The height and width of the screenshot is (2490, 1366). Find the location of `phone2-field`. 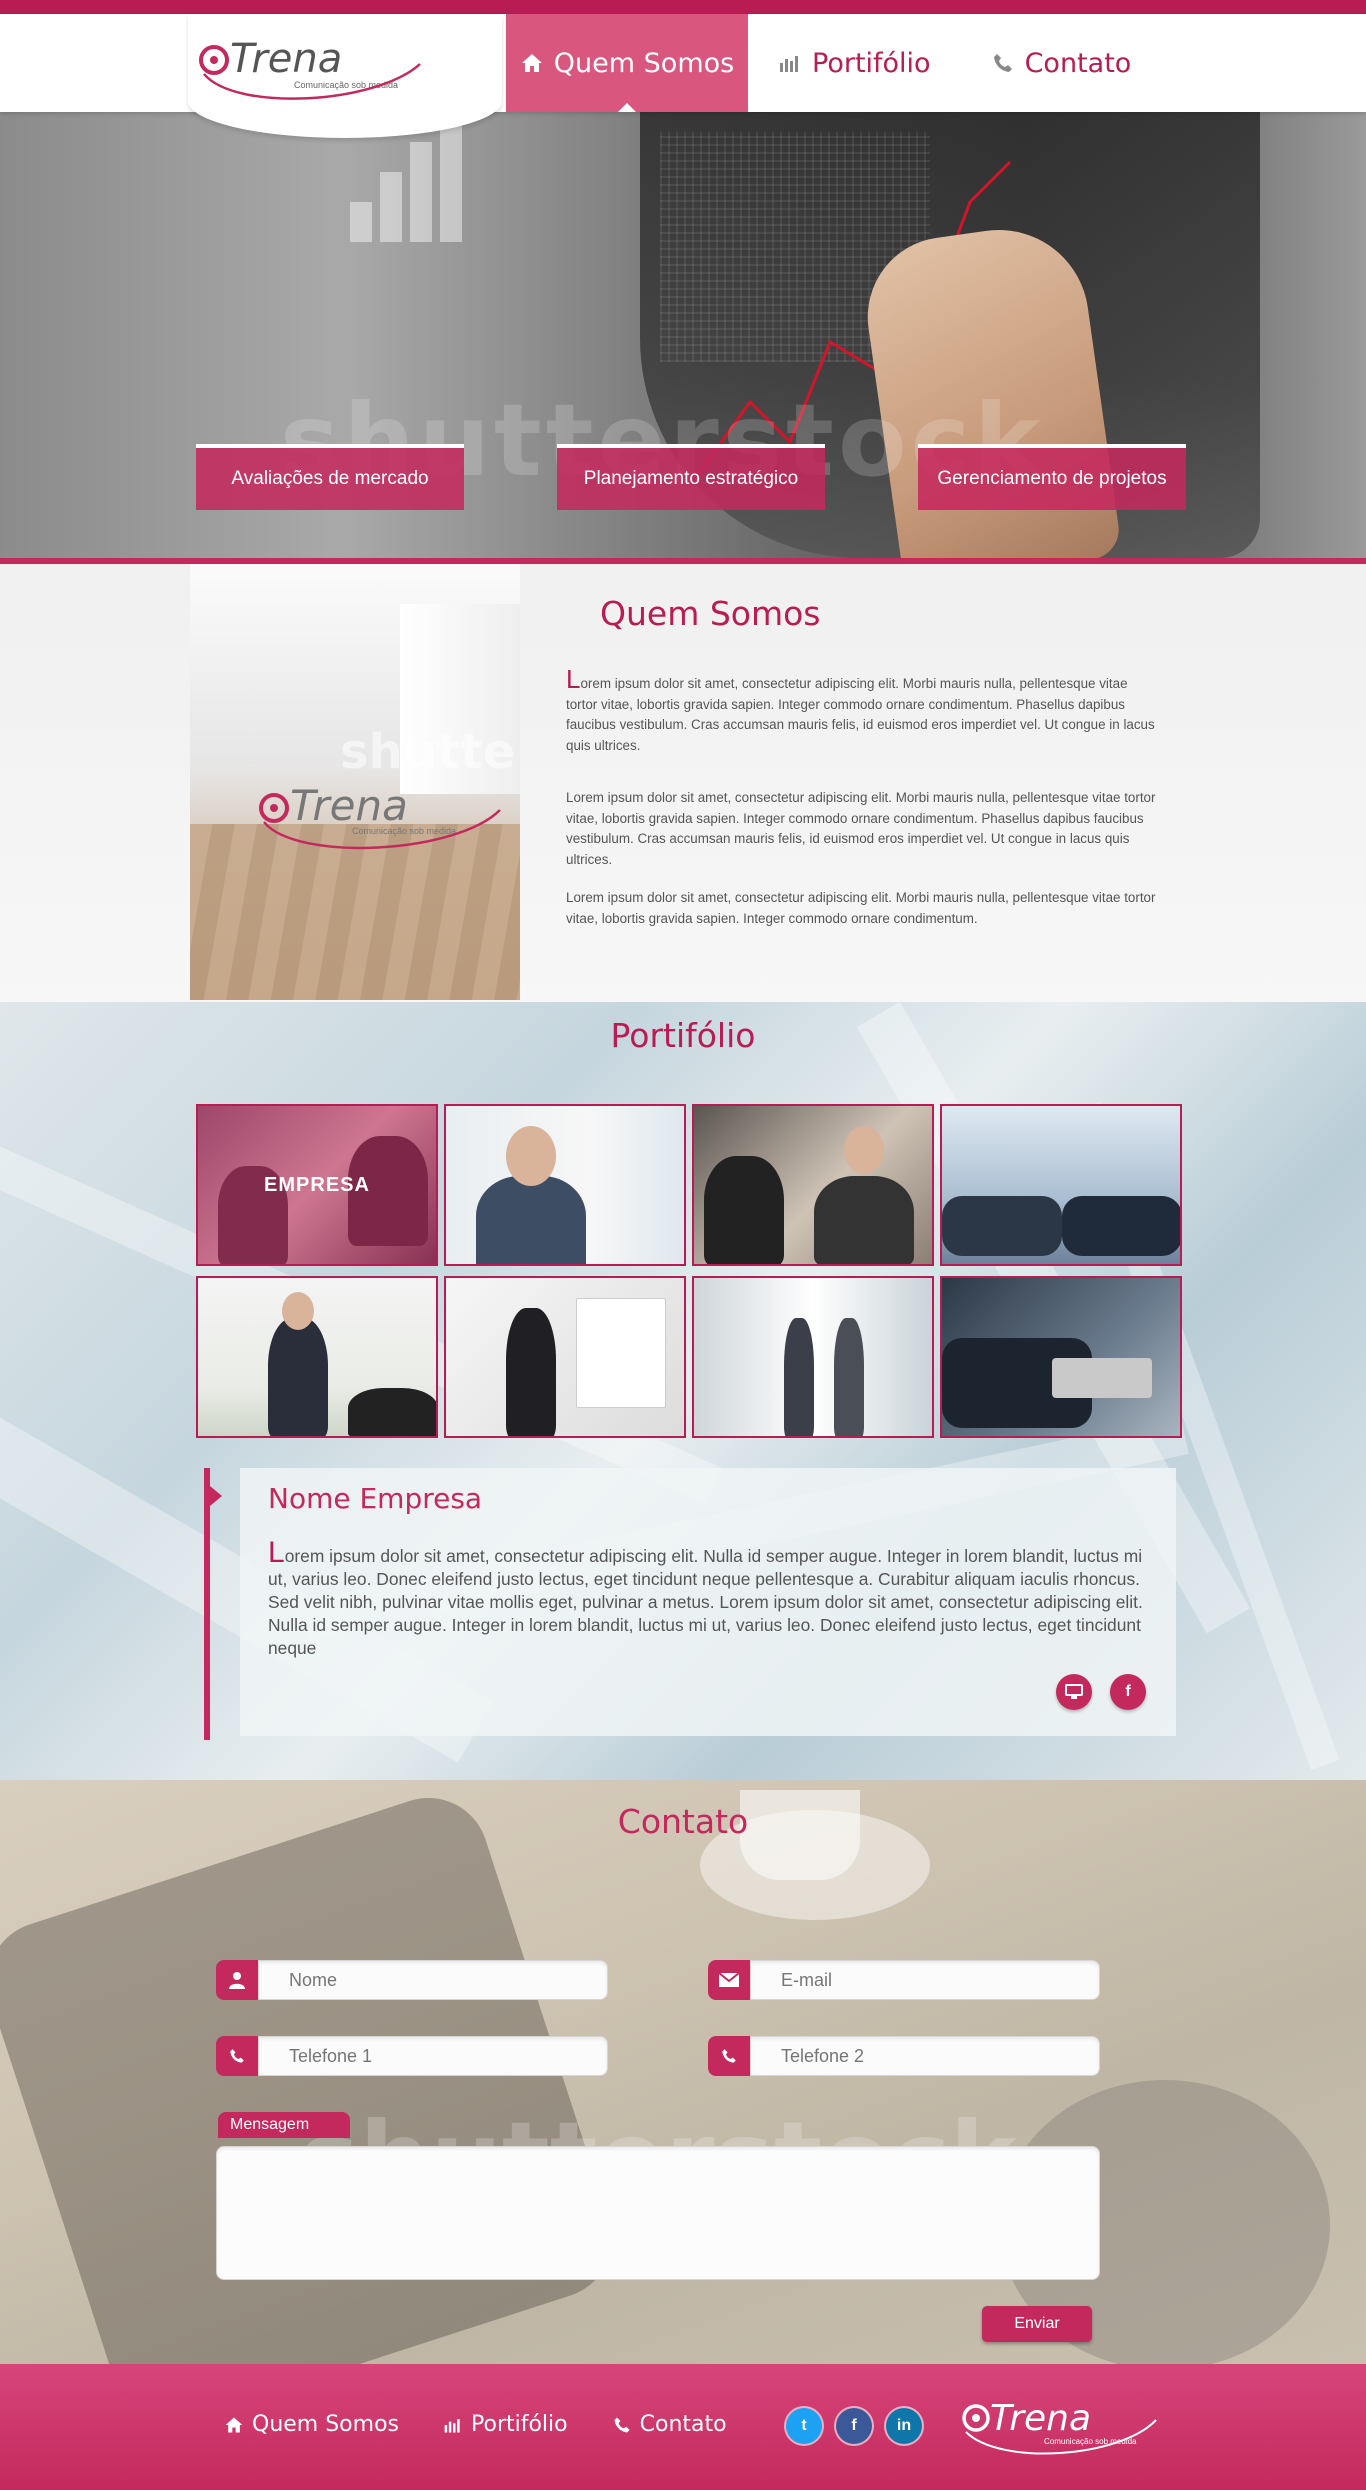

phone2-field is located at coordinates (904, 2056).